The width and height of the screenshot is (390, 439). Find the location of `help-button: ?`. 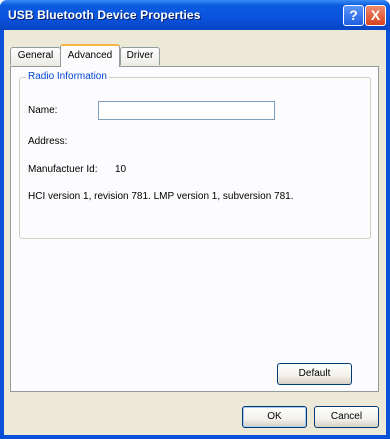

help-button: ? is located at coordinates (353, 15).